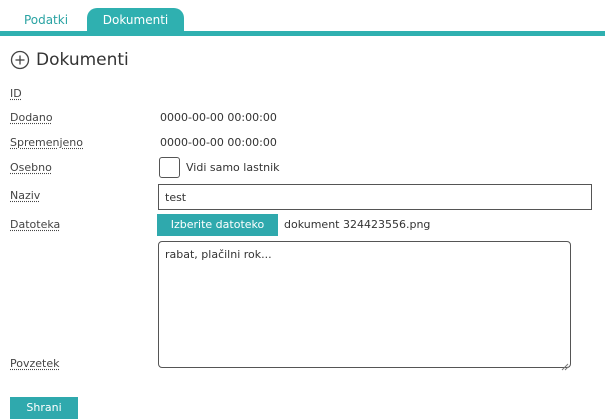  What do you see at coordinates (82, 60) in the screenshot?
I see `section-title: Dokumenti` at bounding box center [82, 60].